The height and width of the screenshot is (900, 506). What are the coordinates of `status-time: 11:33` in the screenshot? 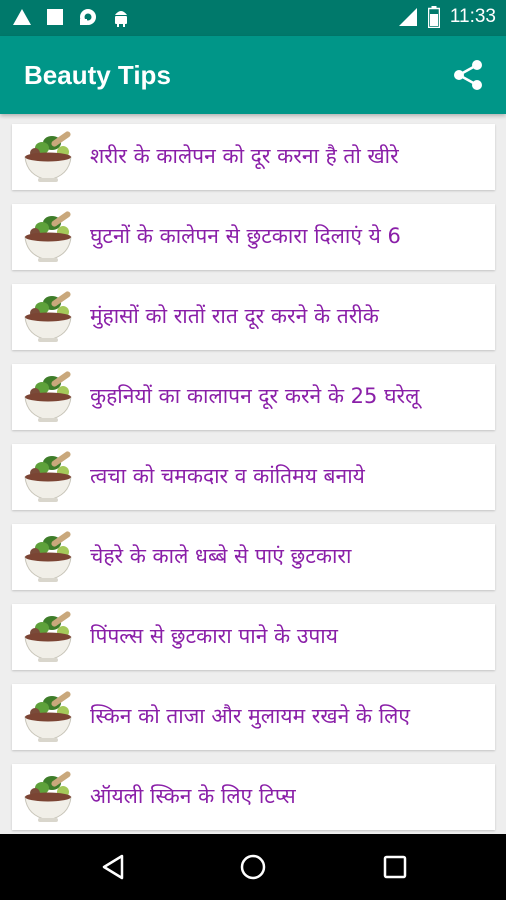 It's located at (472, 16).